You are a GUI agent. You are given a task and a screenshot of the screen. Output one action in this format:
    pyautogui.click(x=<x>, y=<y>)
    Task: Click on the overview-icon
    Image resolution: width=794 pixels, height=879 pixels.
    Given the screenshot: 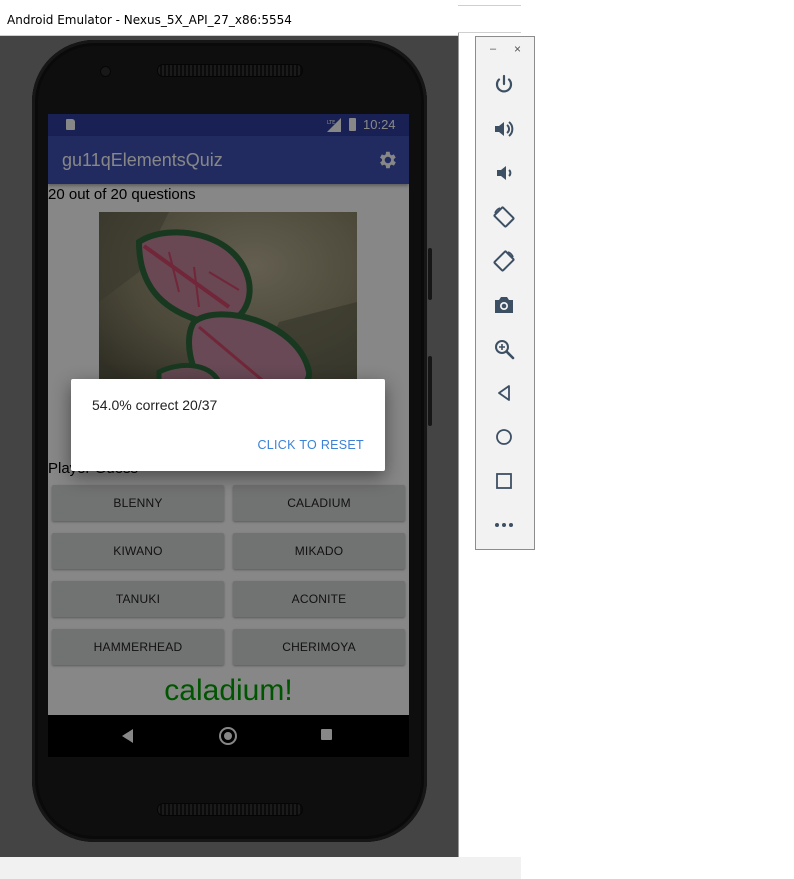 What is the action you would take?
    pyautogui.click(x=504, y=481)
    